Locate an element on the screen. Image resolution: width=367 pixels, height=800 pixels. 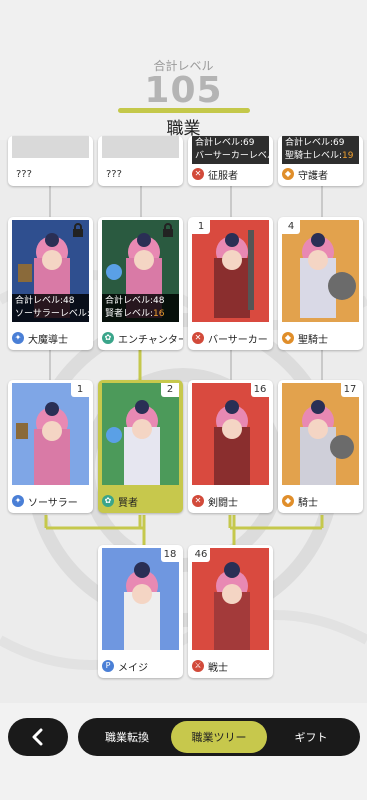
job-name: 騎士 is located at coordinates (308, 503).